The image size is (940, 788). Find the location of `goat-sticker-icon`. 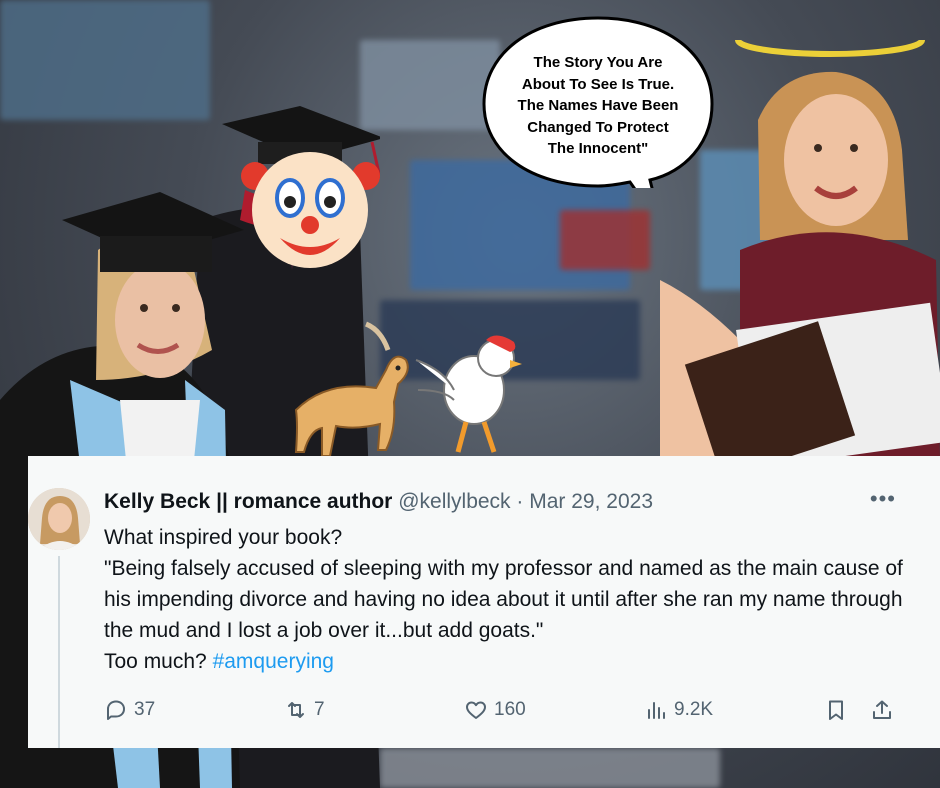

goat-sticker-icon is located at coordinates (351, 389).